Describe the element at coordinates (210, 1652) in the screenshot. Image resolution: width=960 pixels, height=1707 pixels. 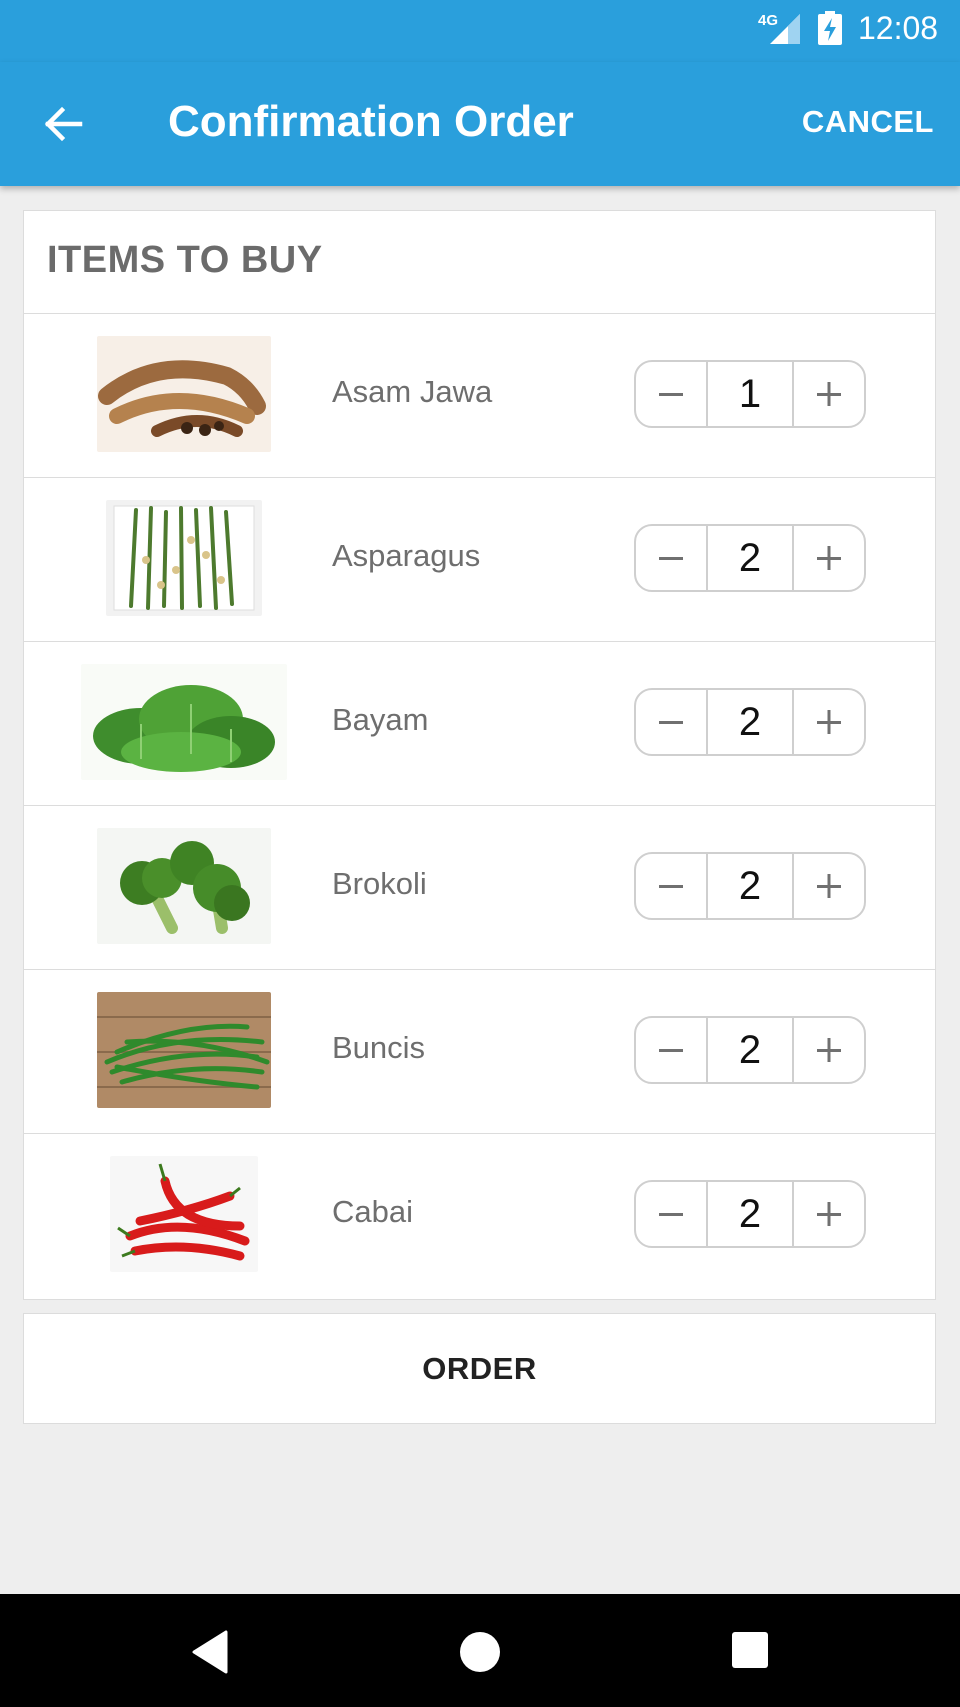
I see `nav-back-icon` at that location.